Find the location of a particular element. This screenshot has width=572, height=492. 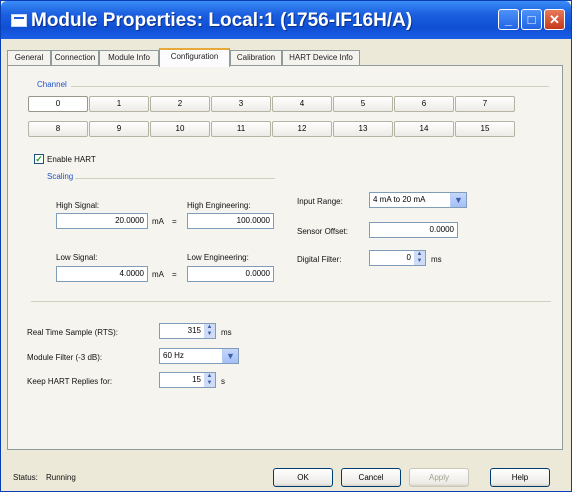

rts-value: 315 is located at coordinates (194, 330).